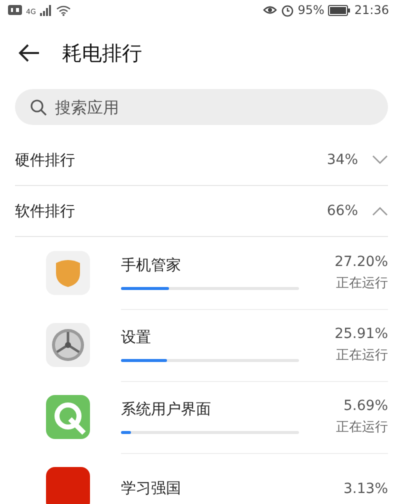 This screenshot has height=504, width=403. I want to click on search-field: 搜索应用, so click(201, 107).